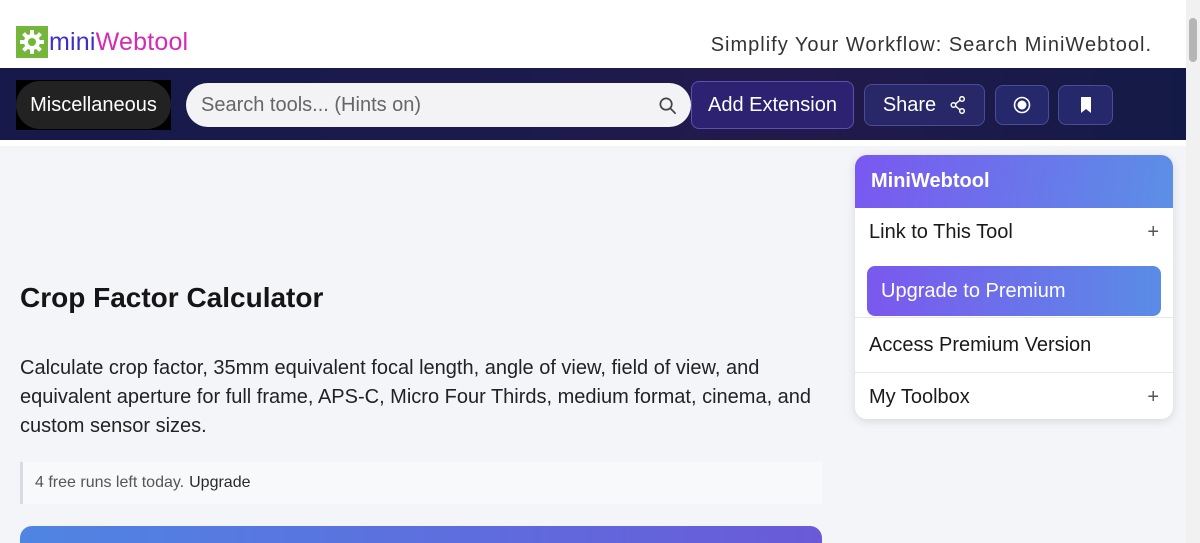  I want to click on premium-wrap: Upgrade to Premium, so click(1014, 286).